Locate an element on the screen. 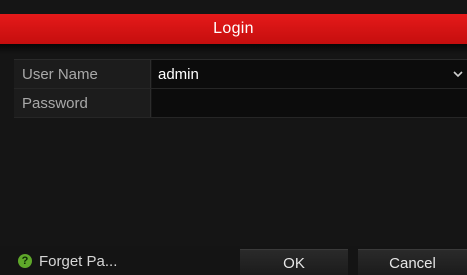  dialog-title: Login is located at coordinates (233, 29).